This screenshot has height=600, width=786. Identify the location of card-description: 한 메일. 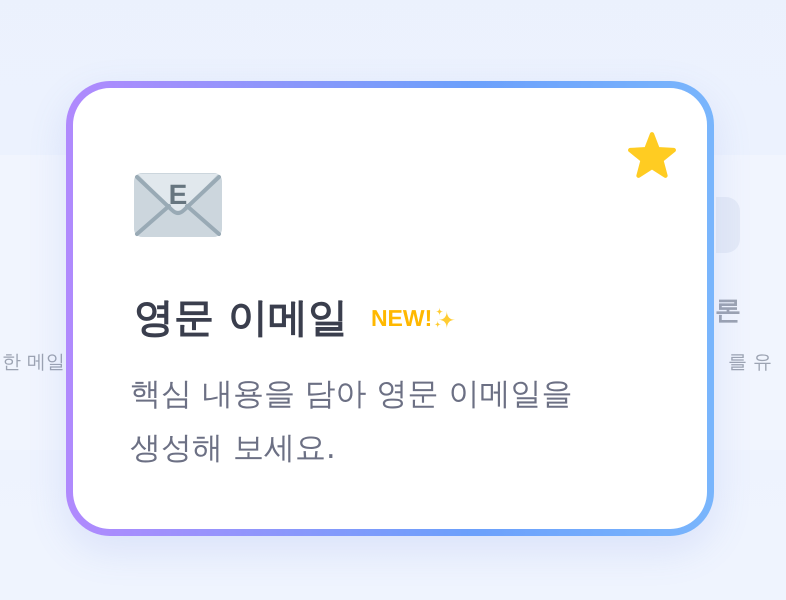
(34, 362).